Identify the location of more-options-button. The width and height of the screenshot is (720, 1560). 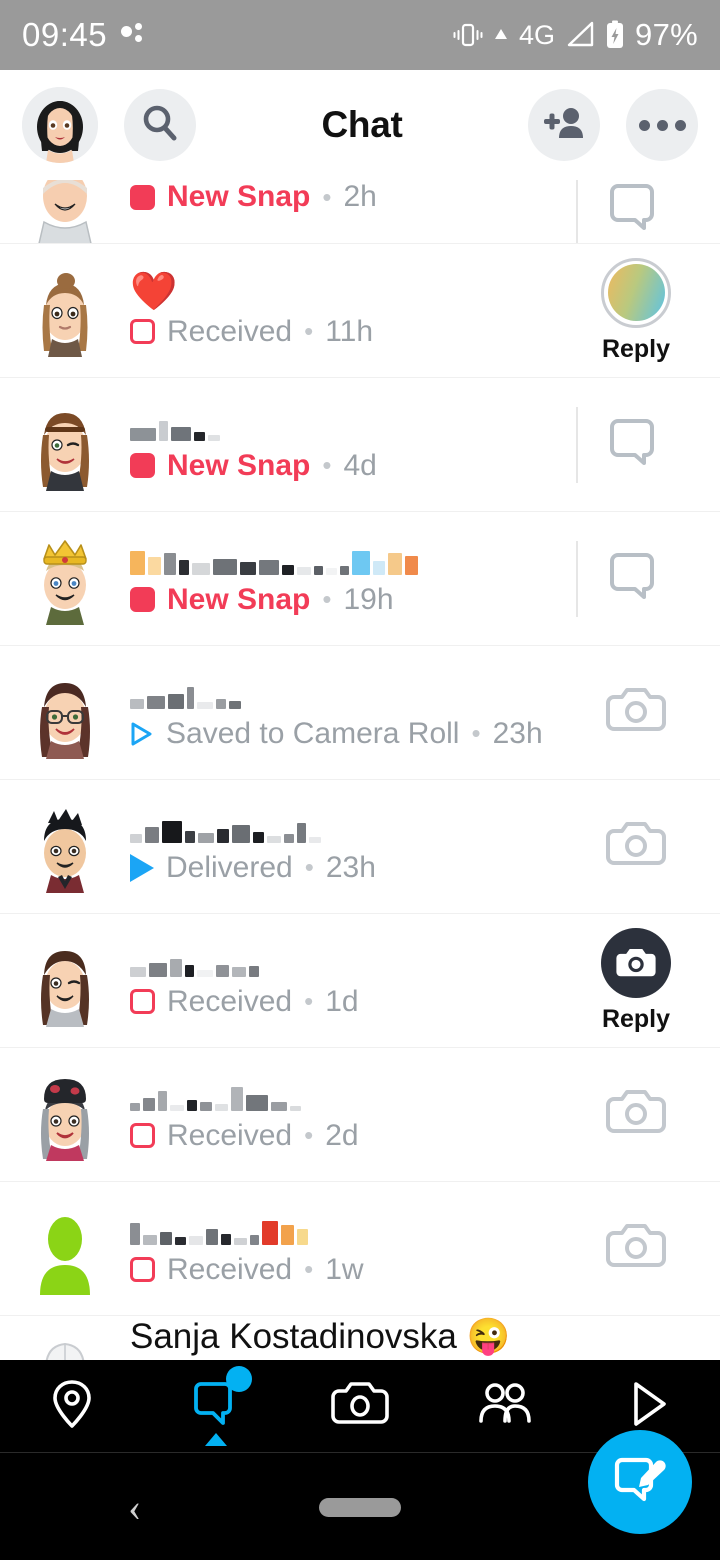
(662, 125).